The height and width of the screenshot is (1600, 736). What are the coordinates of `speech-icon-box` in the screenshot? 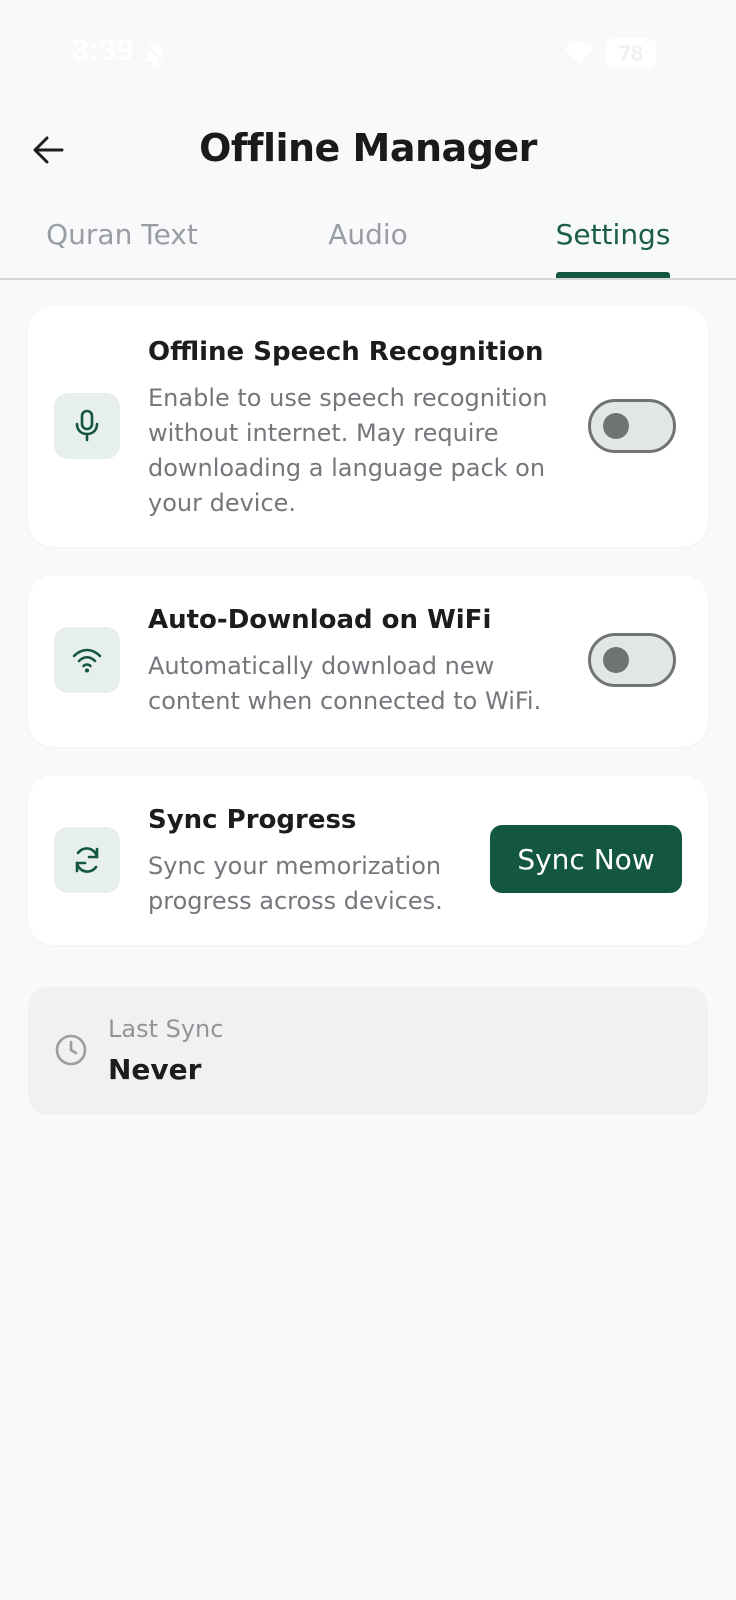 It's located at (87, 426).